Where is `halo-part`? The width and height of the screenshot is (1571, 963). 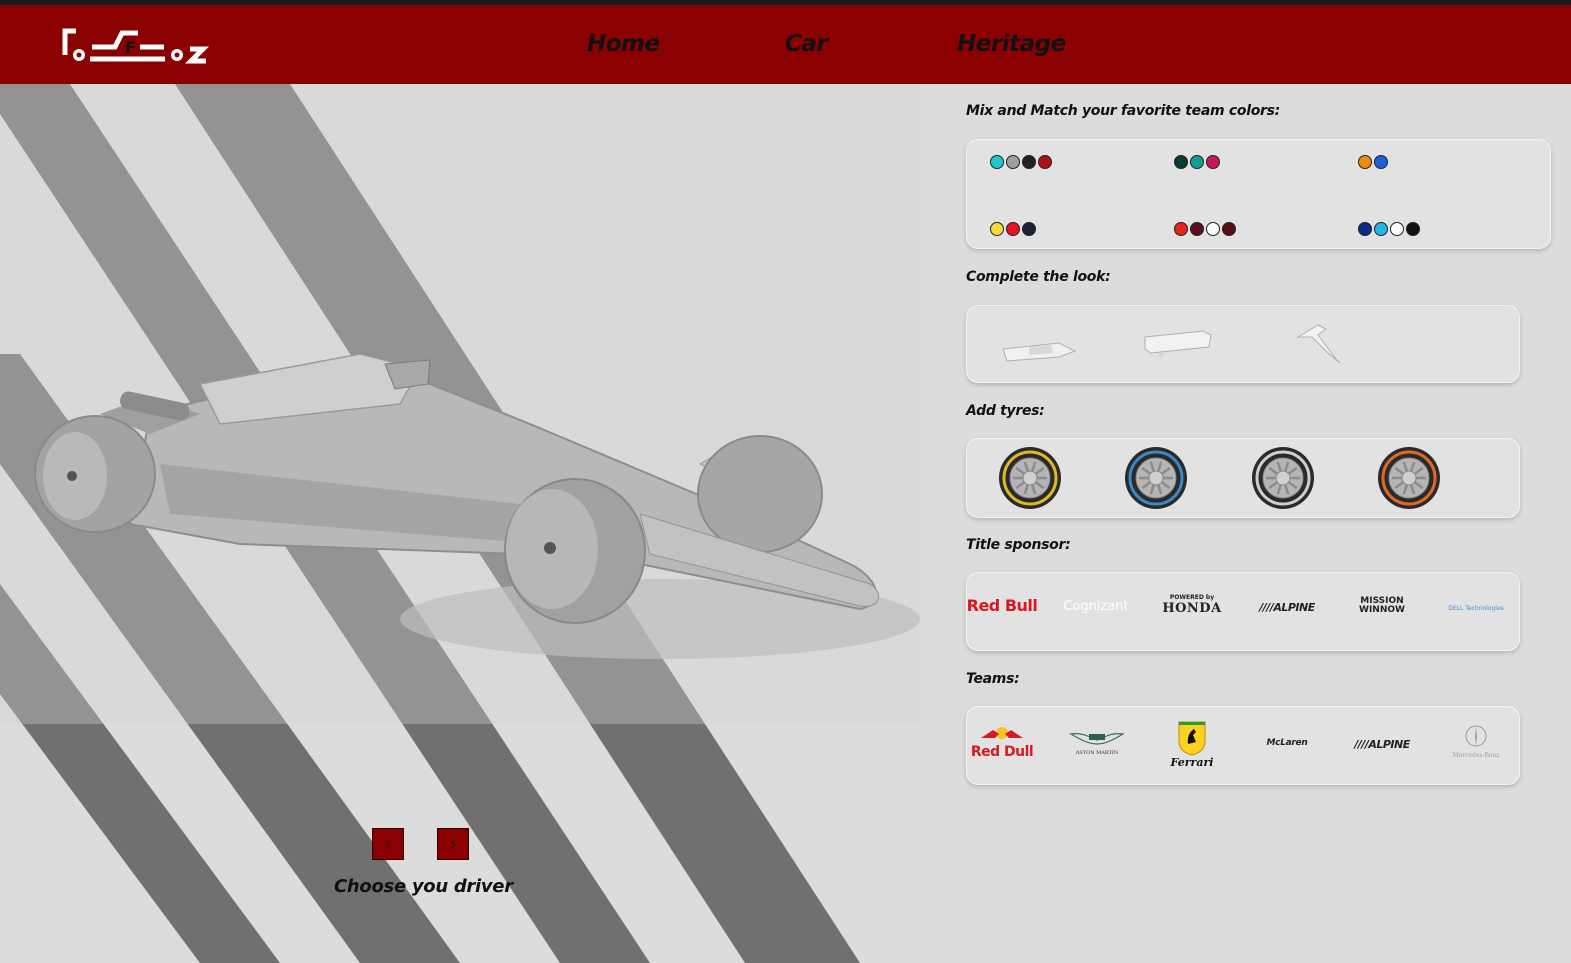 halo-part is located at coordinates (1318, 343).